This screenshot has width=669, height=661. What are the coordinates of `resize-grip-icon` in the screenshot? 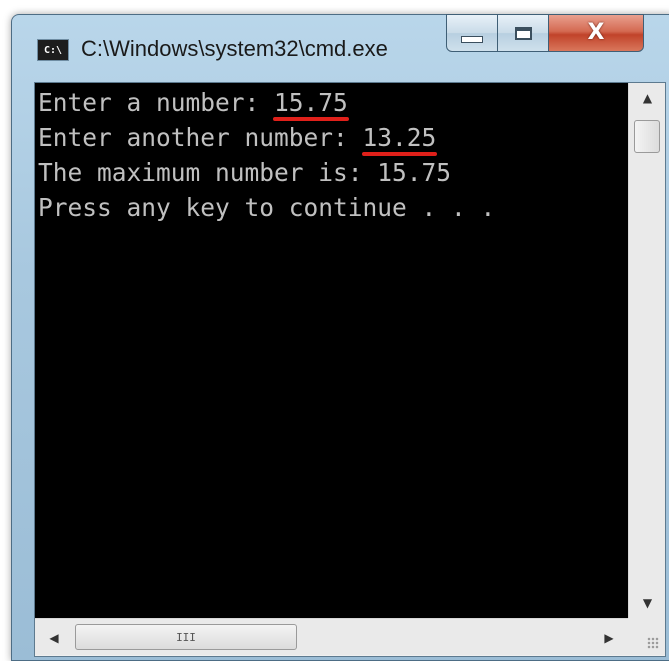 It's located at (653, 643).